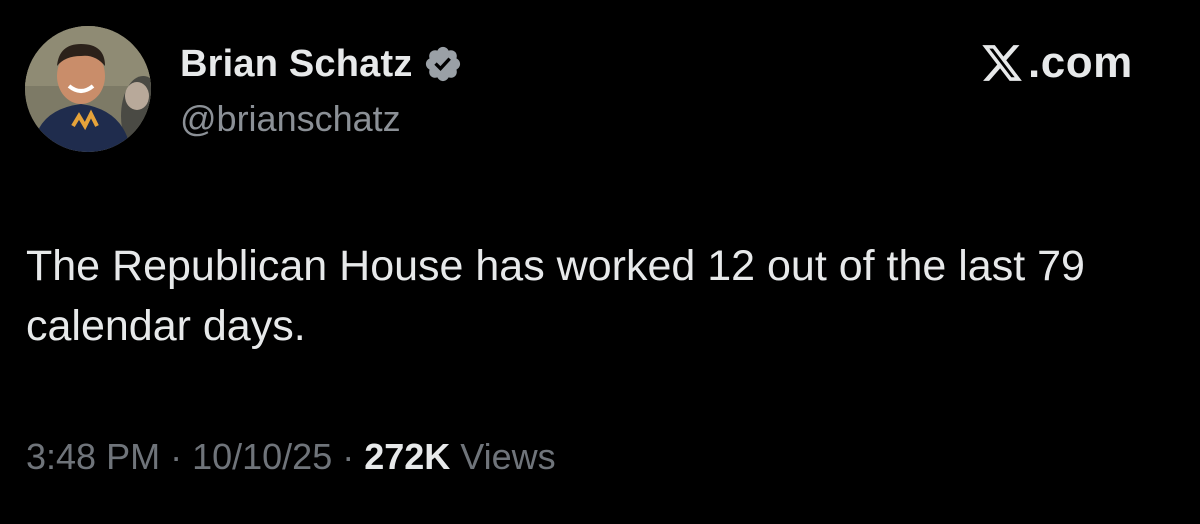  Describe the element at coordinates (296, 64) in the screenshot. I see `author-display-name: Brian Schatz` at that location.